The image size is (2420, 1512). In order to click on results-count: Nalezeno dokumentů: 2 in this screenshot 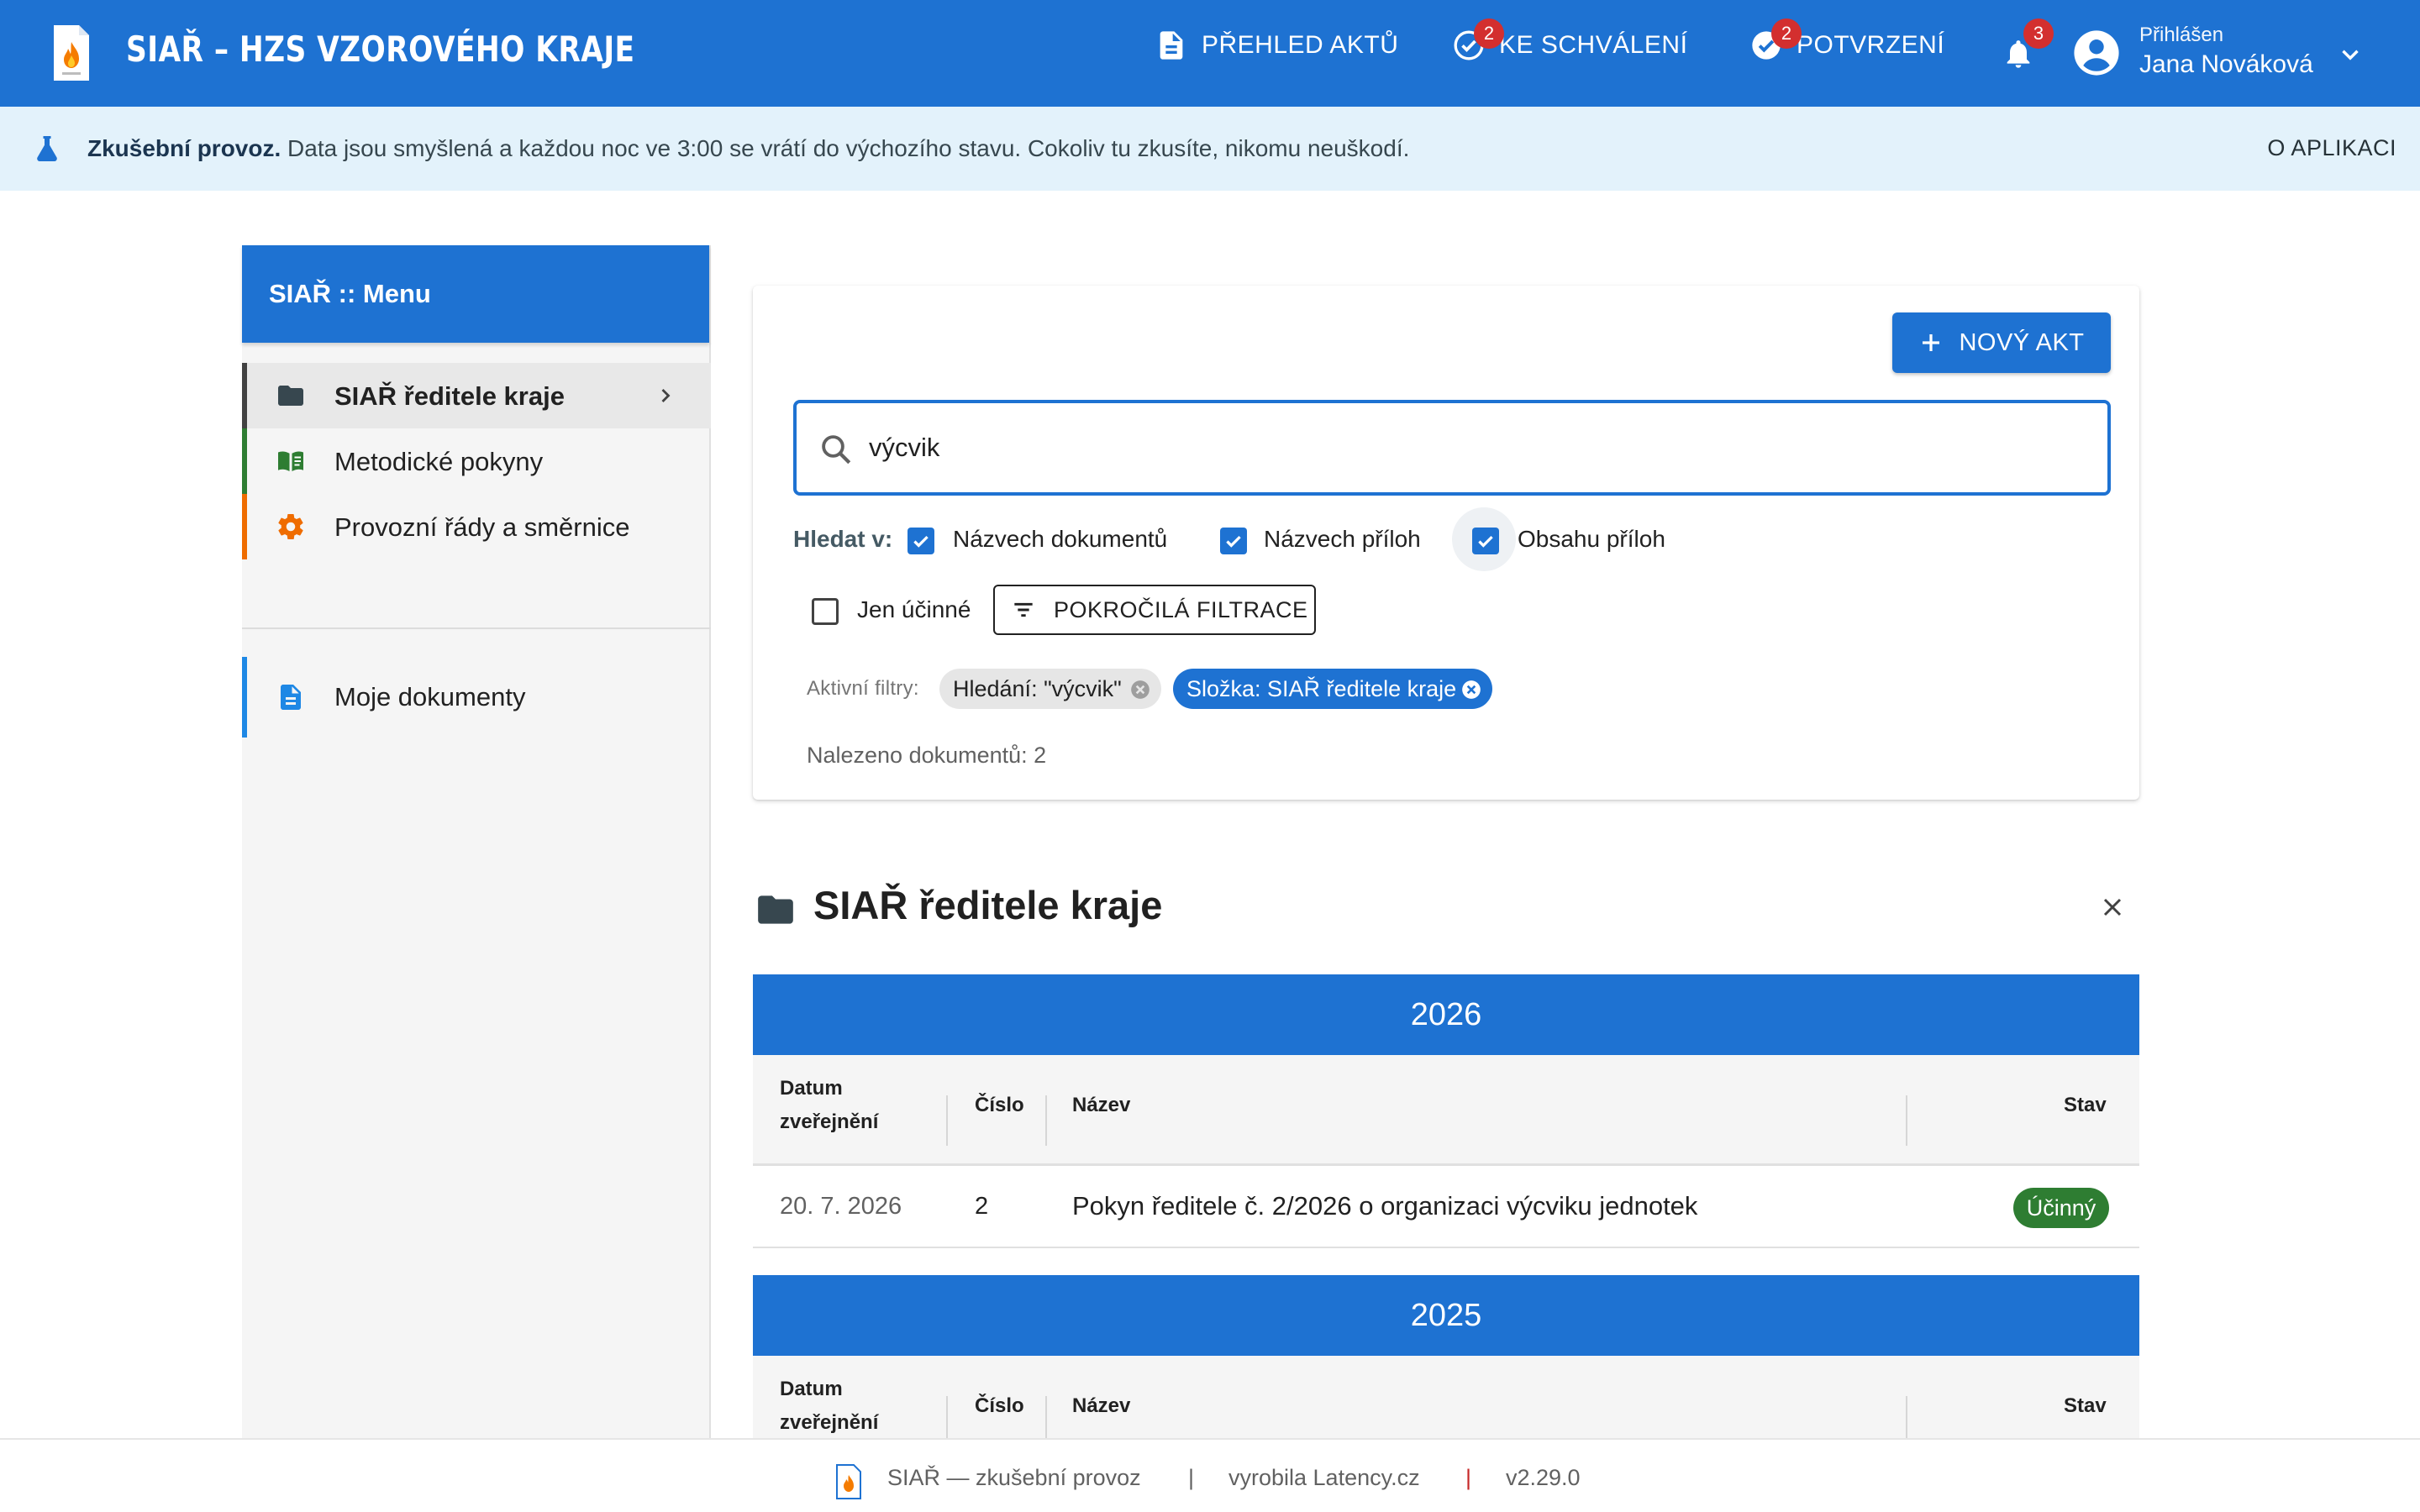, I will do `click(927, 755)`.